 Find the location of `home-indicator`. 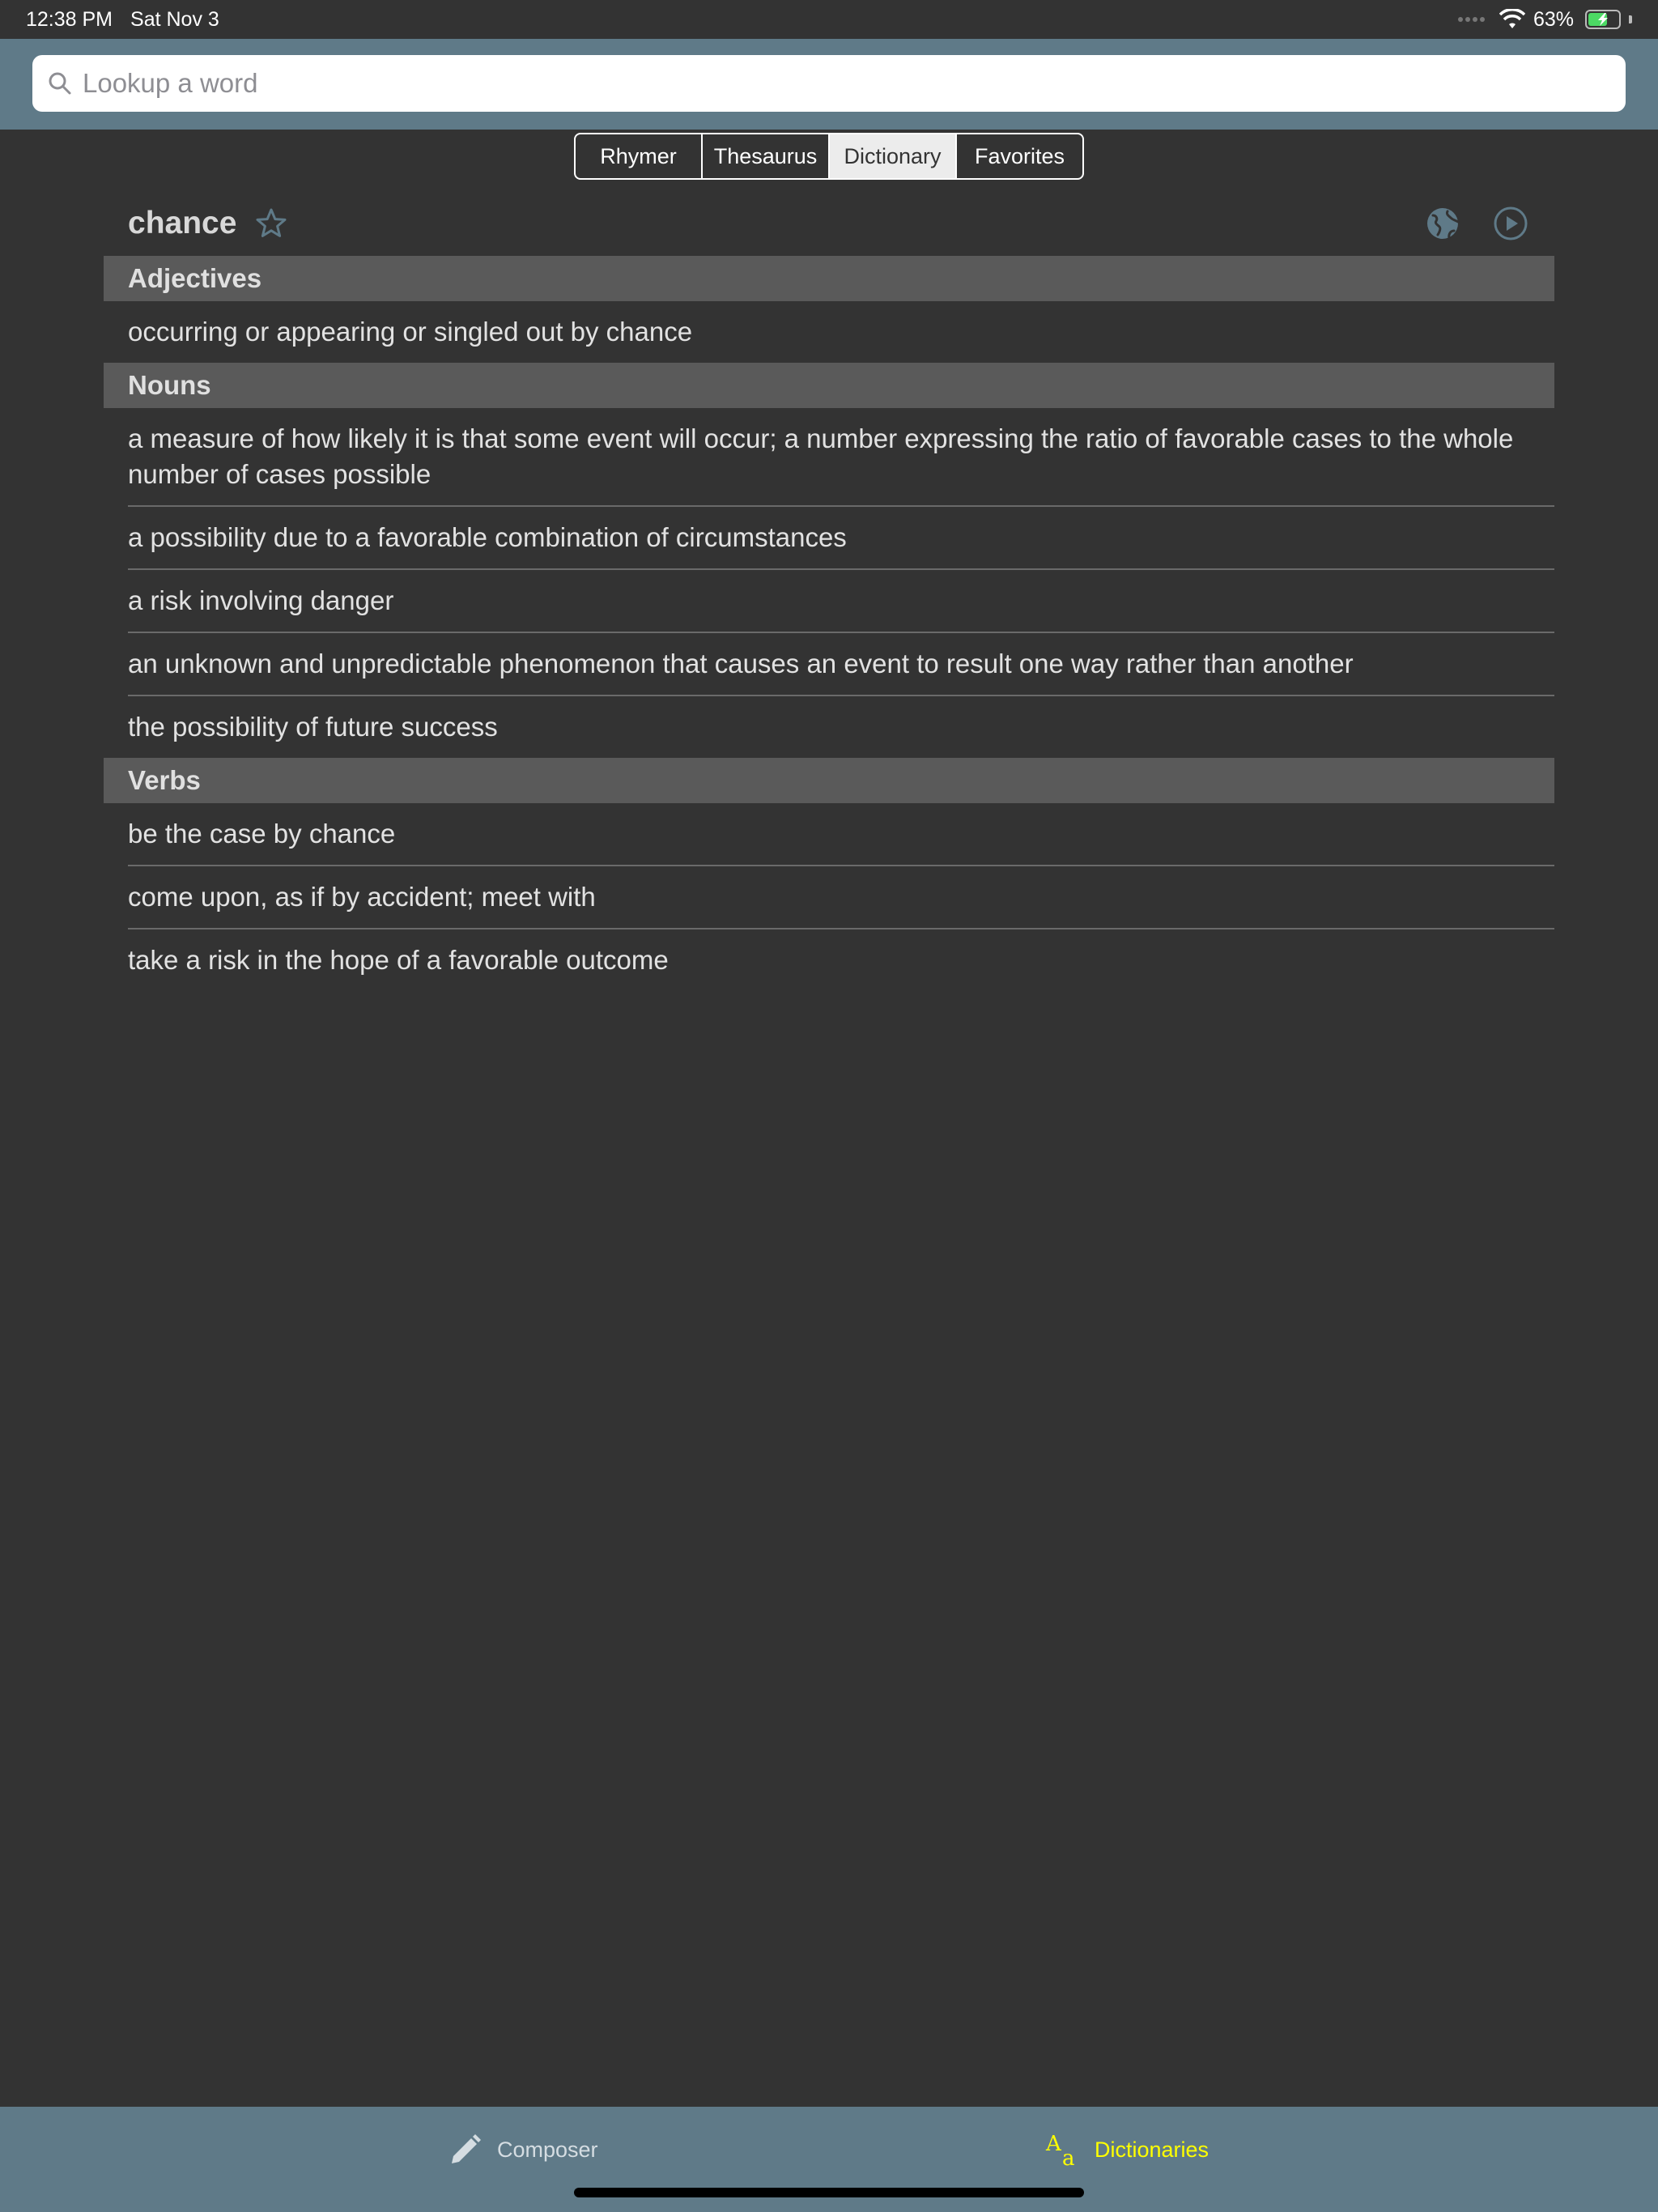

home-indicator is located at coordinates (829, 2193).